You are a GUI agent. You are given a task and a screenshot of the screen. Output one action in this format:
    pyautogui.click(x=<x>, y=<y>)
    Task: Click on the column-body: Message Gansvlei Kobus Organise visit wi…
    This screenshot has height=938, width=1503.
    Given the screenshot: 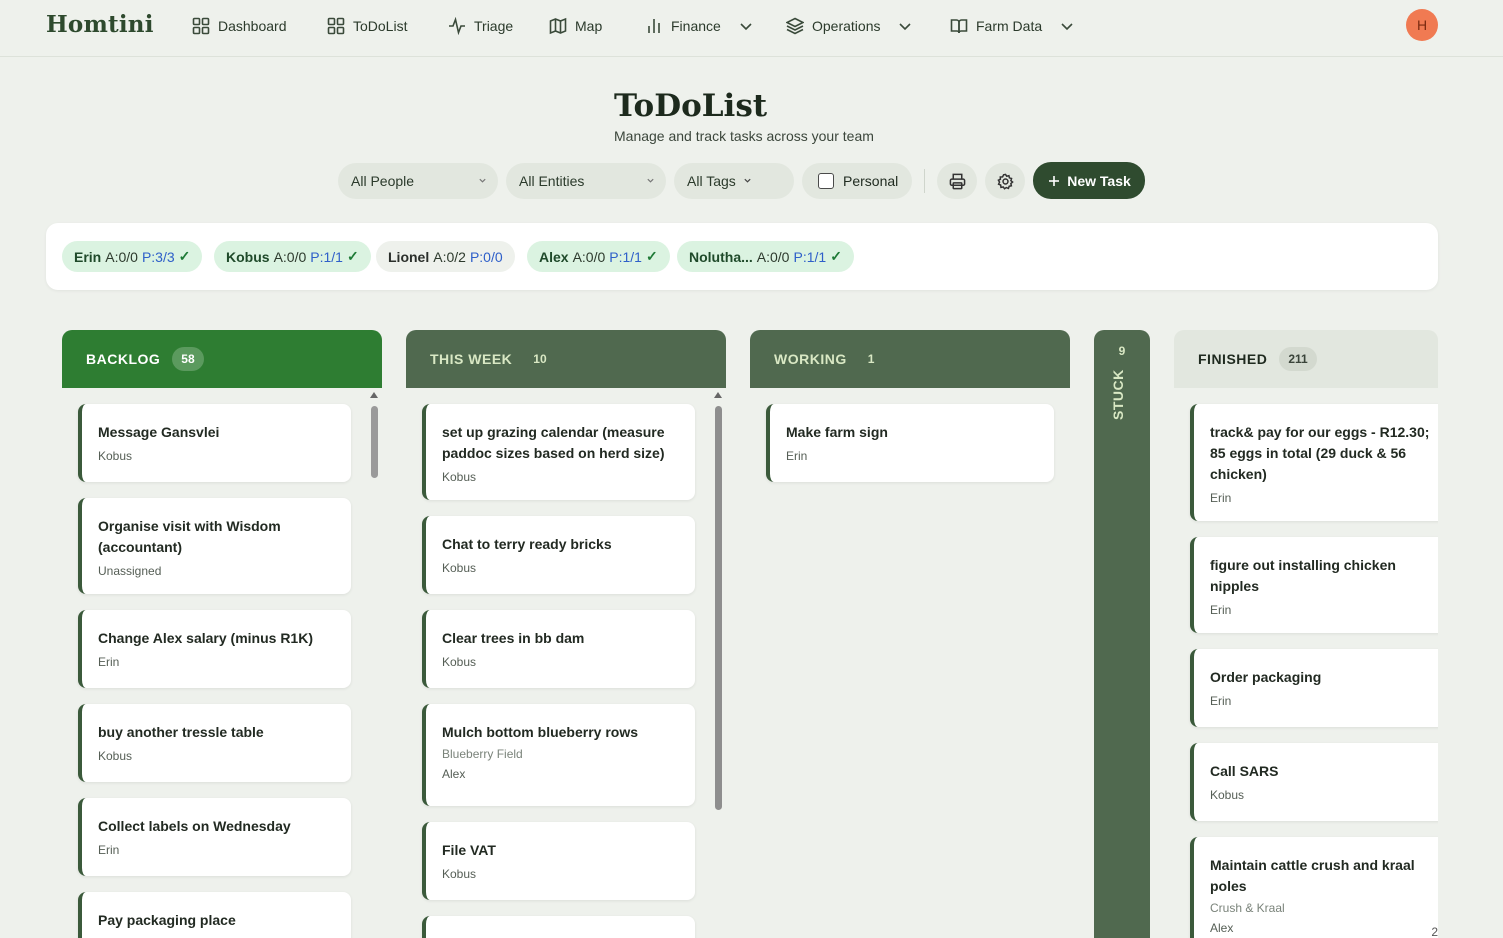 What is the action you would take?
    pyautogui.click(x=222, y=663)
    